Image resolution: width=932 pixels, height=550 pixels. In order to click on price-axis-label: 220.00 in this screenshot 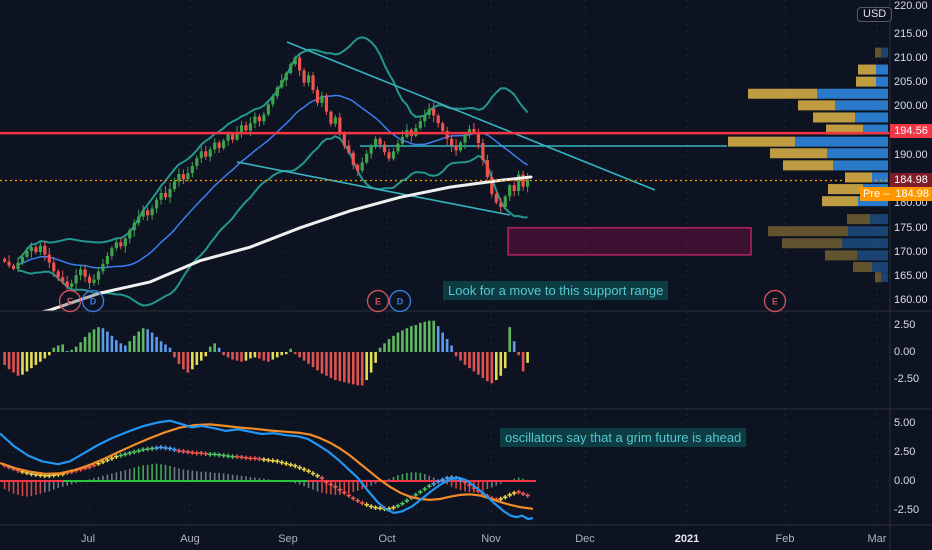, I will do `click(911, 6)`.